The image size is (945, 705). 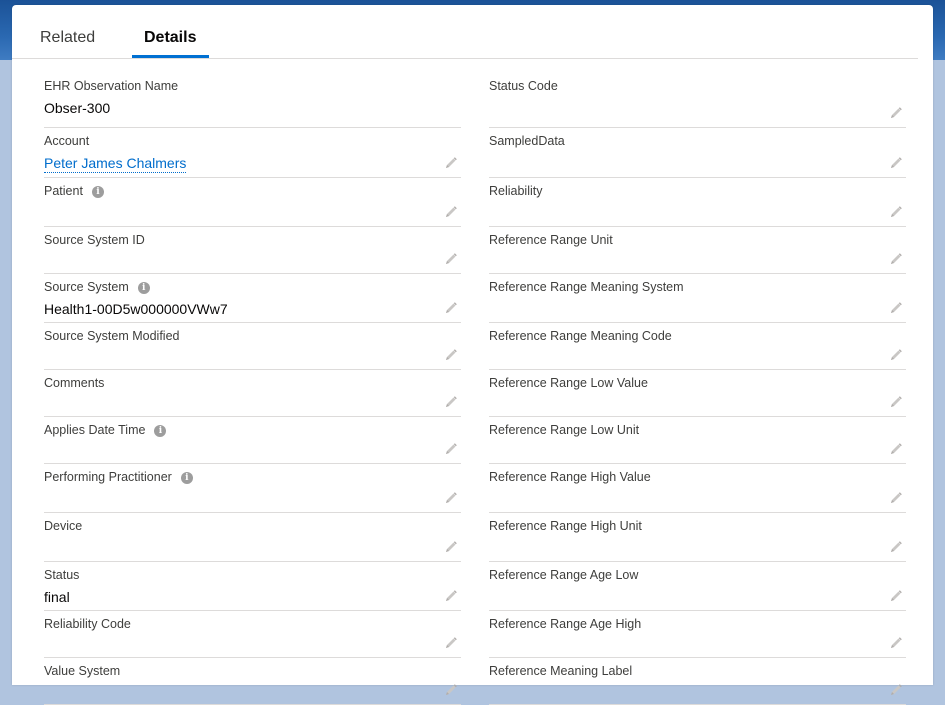 What do you see at coordinates (697, 298) in the screenshot?
I see `field-reference-range-meaning-system: Reference Range Meaning System` at bounding box center [697, 298].